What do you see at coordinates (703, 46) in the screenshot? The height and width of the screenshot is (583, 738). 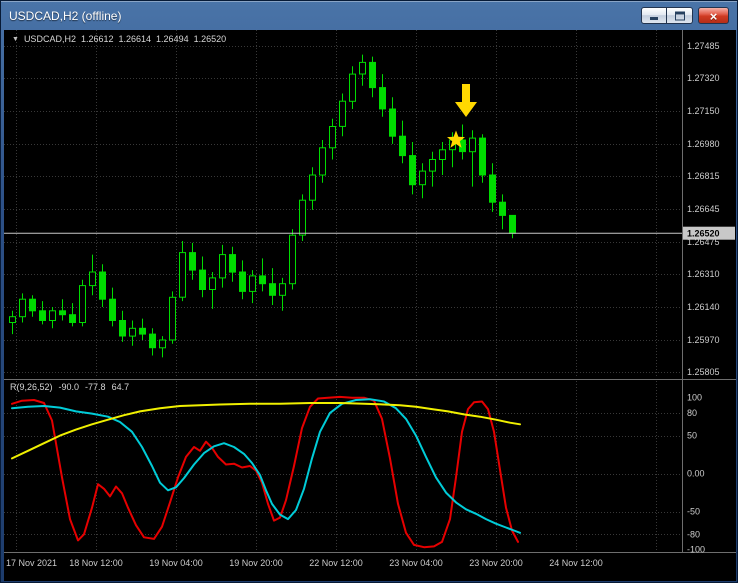 I see `price-axis-label: 1.27485` at bounding box center [703, 46].